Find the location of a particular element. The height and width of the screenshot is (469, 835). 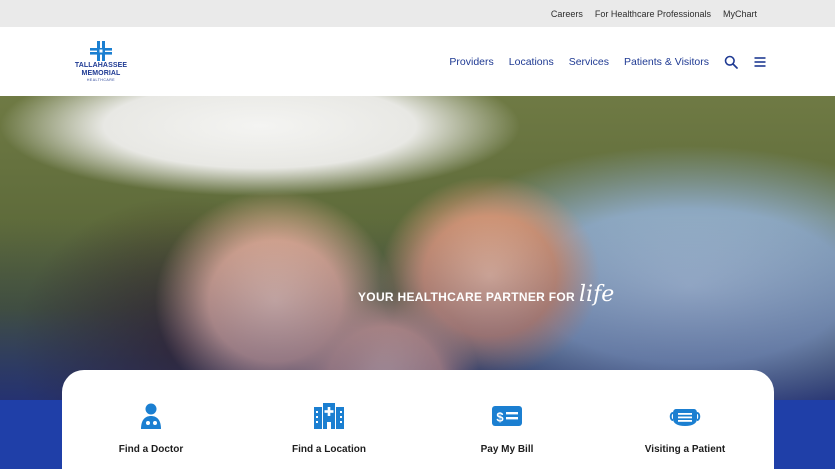

hamburger-menu-icon is located at coordinates (760, 62).